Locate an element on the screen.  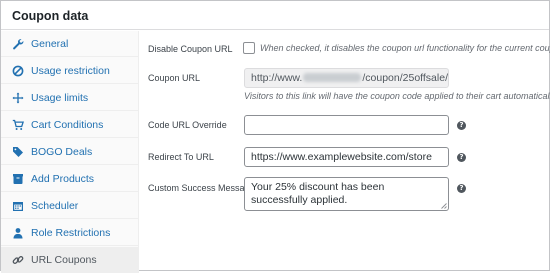
tab-scheduler: Scheduler is located at coordinates (70, 206).